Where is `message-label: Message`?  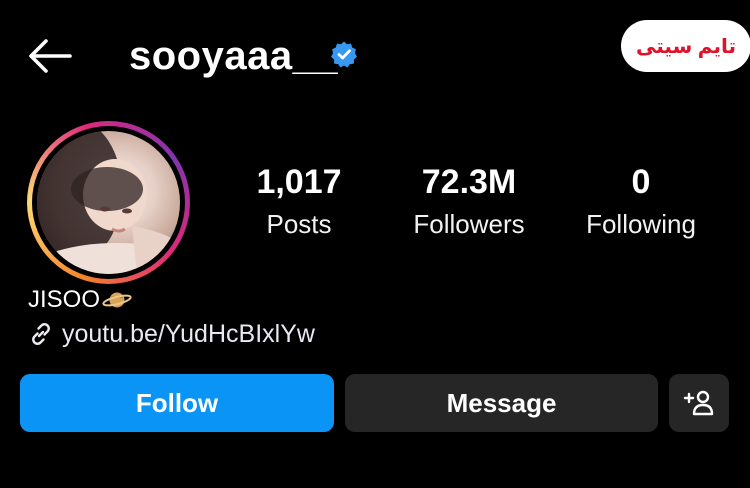
message-label: Message is located at coordinates (501, 402).